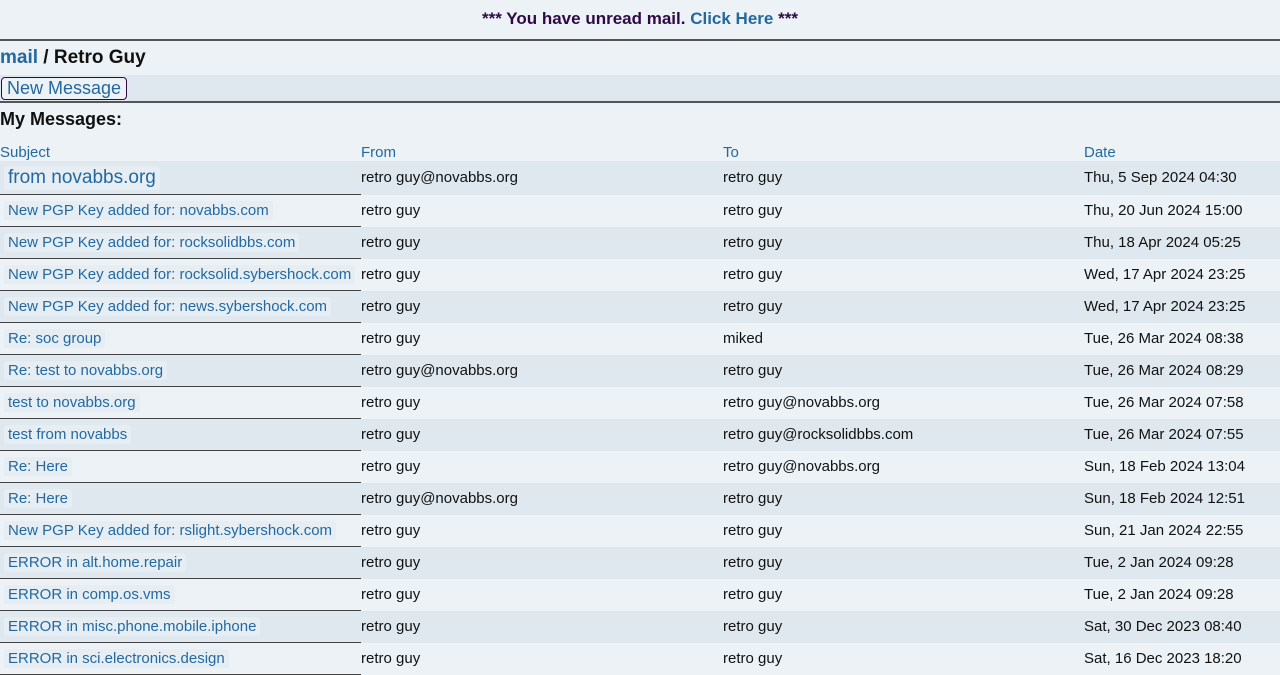  Describe the element at coordinates (180, 148) in the screenshot. I see `column-header-subject: Subject` at that location.